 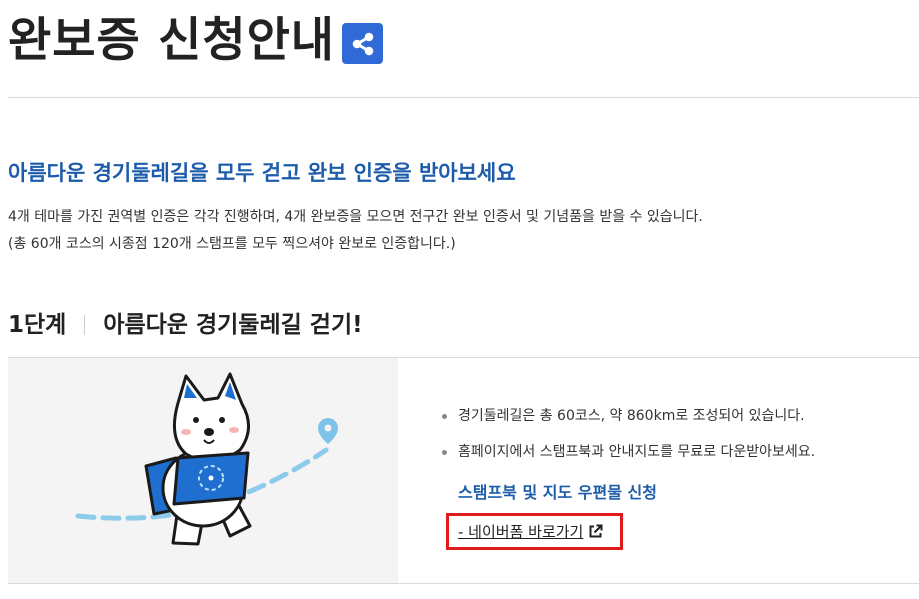 What do you see at coordinates (262, 173) in the screenshot?
I see `intro-heading: 아름다운 경기둘레길을 모두 걷고 완보 인증을 받아보세요` at bounding box center [262, 173].